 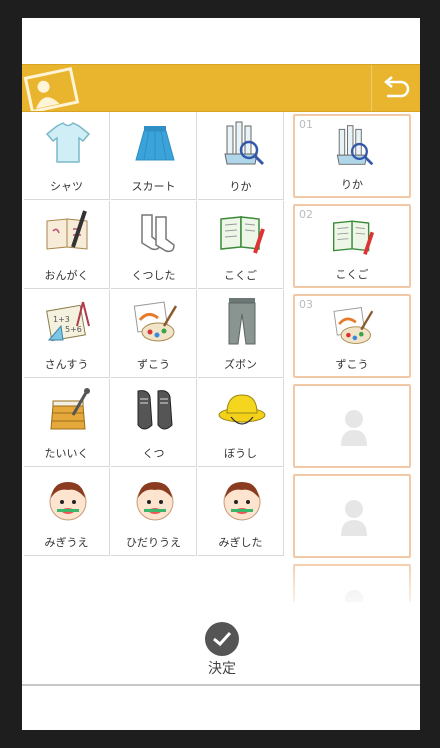 I want to click on card-label: ずこう, so click(x=153, y=364).